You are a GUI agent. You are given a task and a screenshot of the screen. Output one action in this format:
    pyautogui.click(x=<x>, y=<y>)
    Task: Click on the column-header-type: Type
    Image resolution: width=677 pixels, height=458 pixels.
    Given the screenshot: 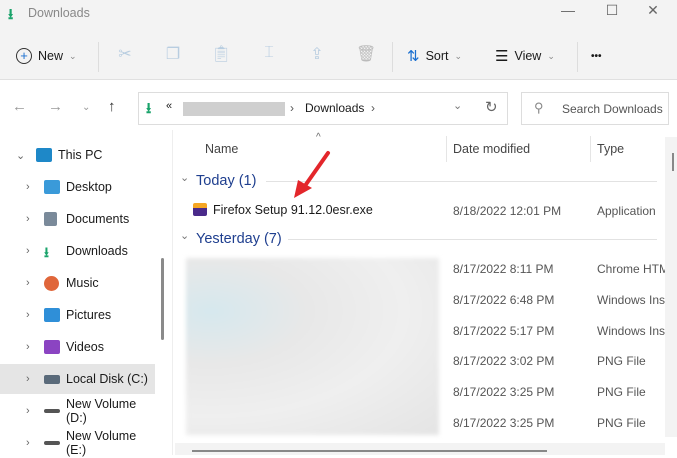 What is the action you would take?
    pyautogui.click(x=610, y=149)
    